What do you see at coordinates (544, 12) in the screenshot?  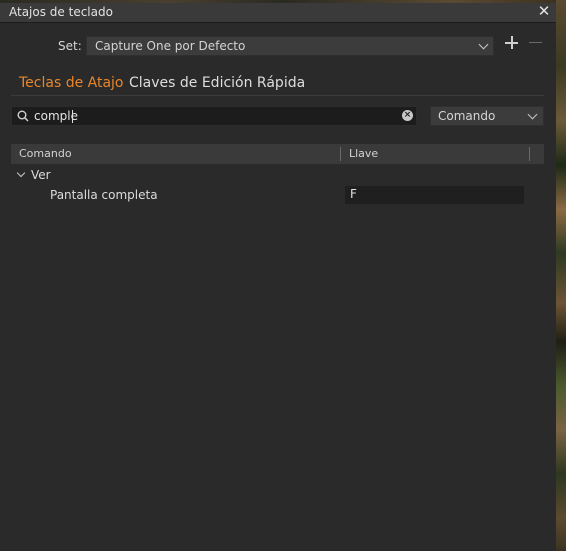 I see `close-icon: ✕` at bounding box center [544, 12].